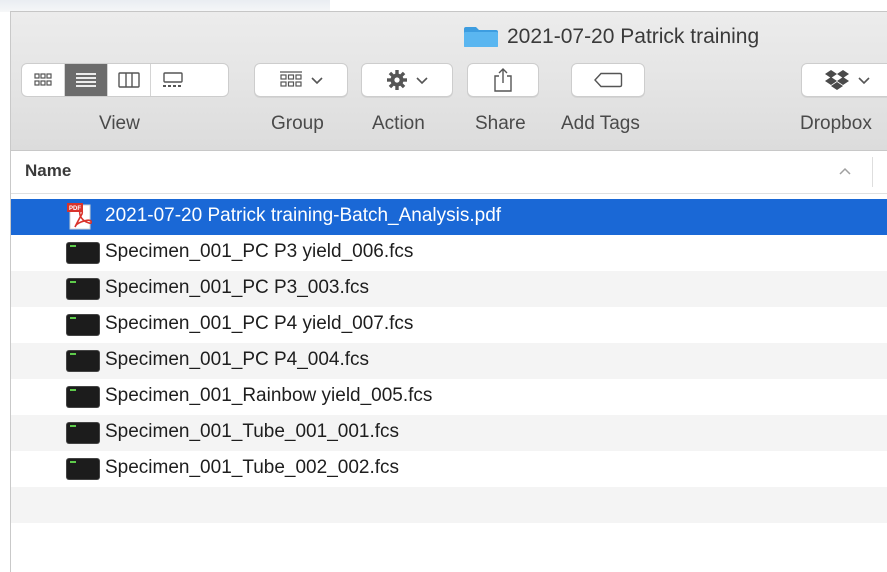 Image resolution: width=887 pixels, height=572 pixels. I want to click on pdf-file-icon: PDF, so click(80, 216).